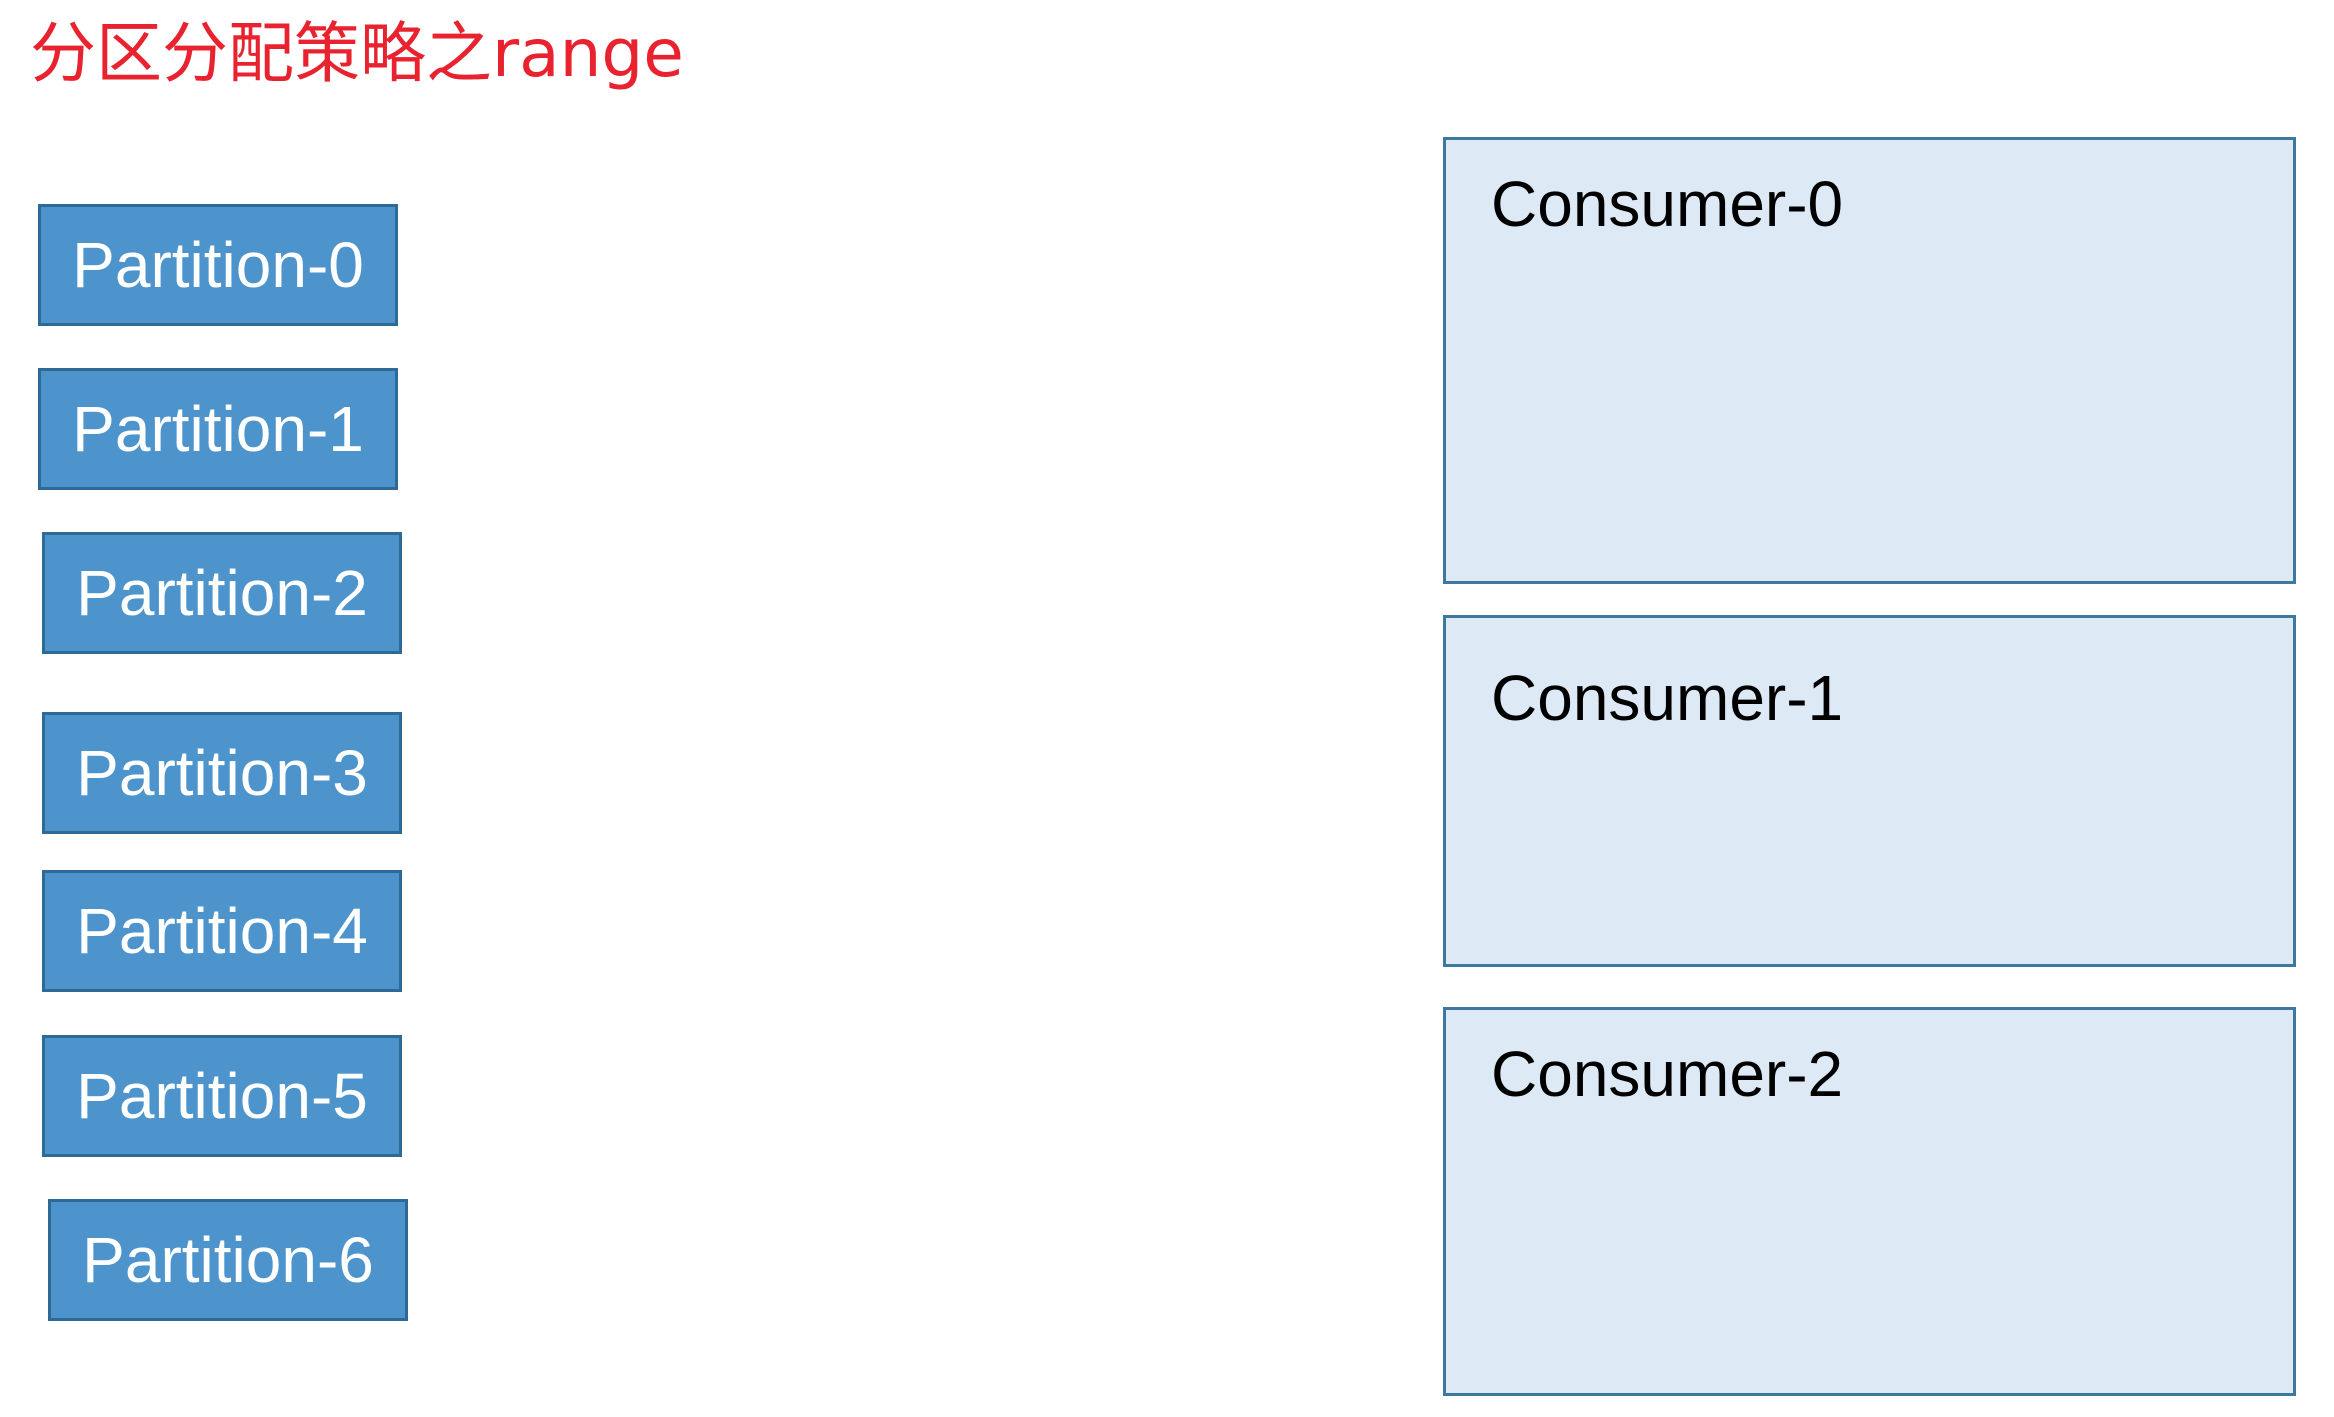  What do you see at coordinates (357, 53) in the screenshot?
I see `diagram-title: 分区分配策略之range` at bounding box center [357, 53].